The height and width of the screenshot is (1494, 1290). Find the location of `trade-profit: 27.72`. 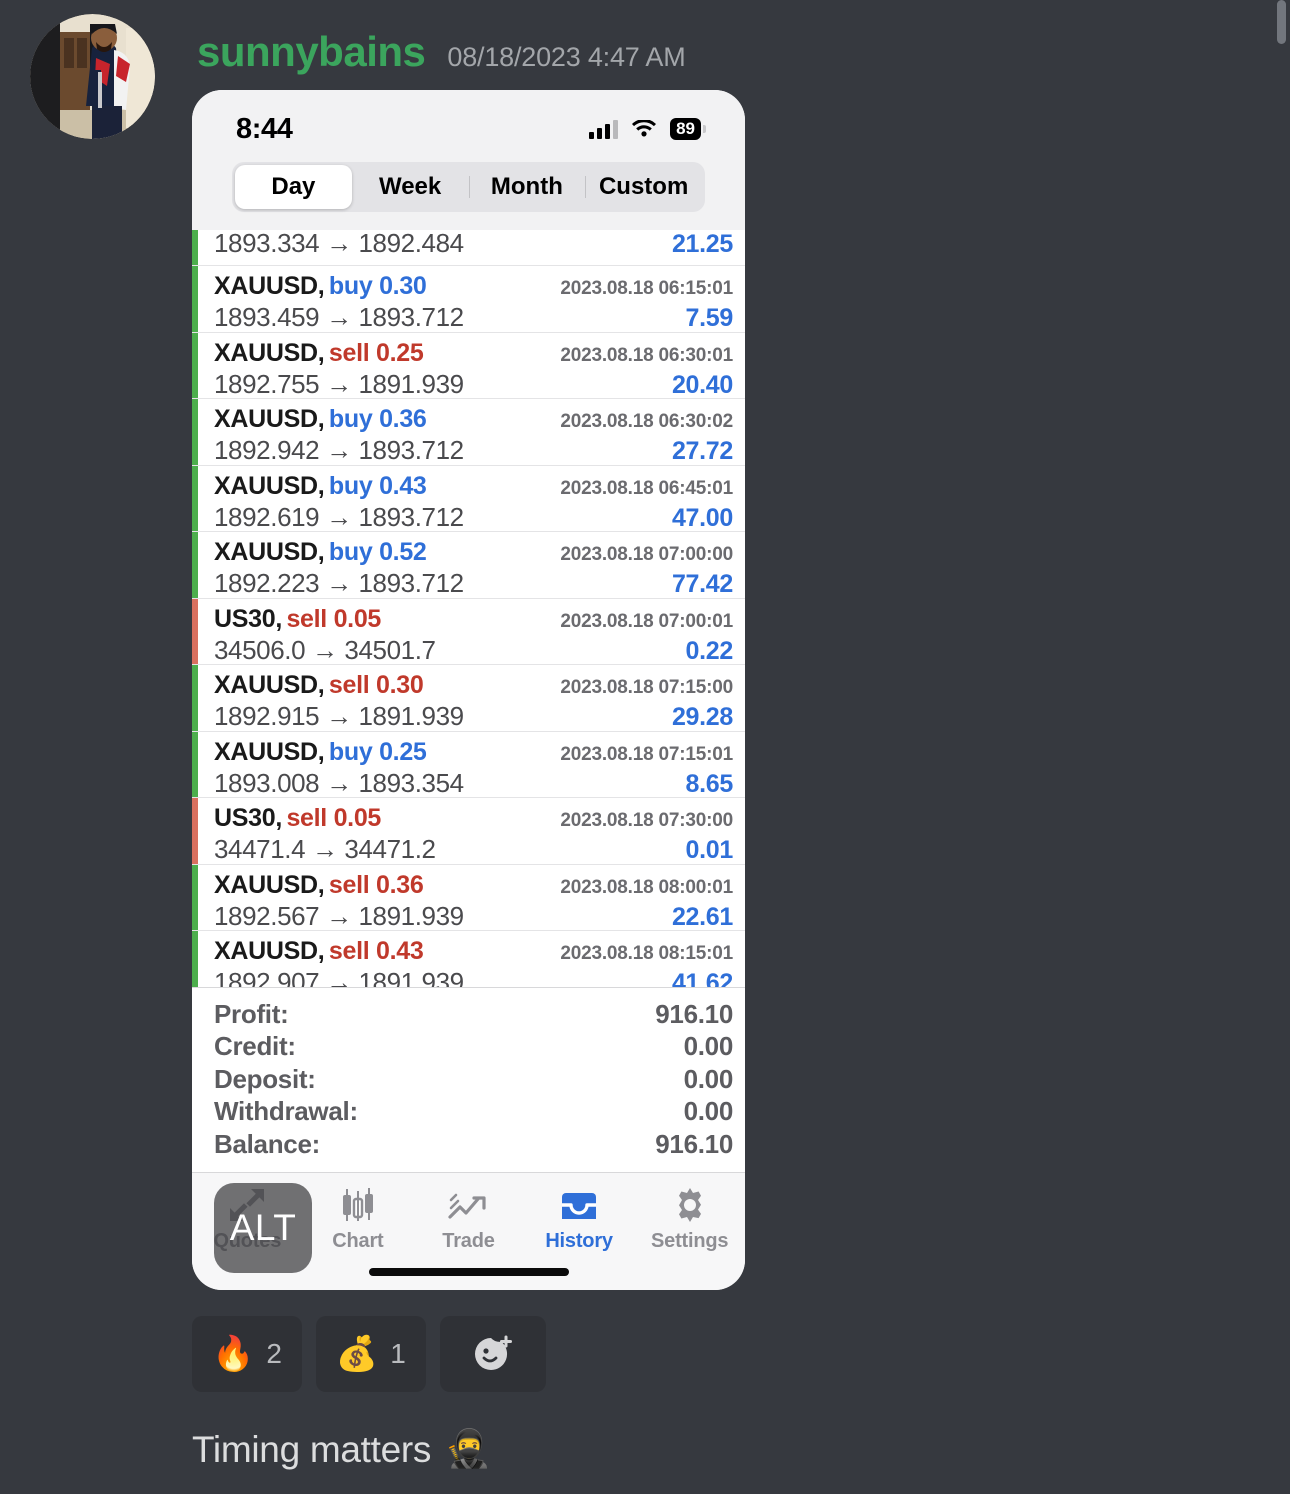

trade-profit: 27.72 is located at coordinates (702, 451).